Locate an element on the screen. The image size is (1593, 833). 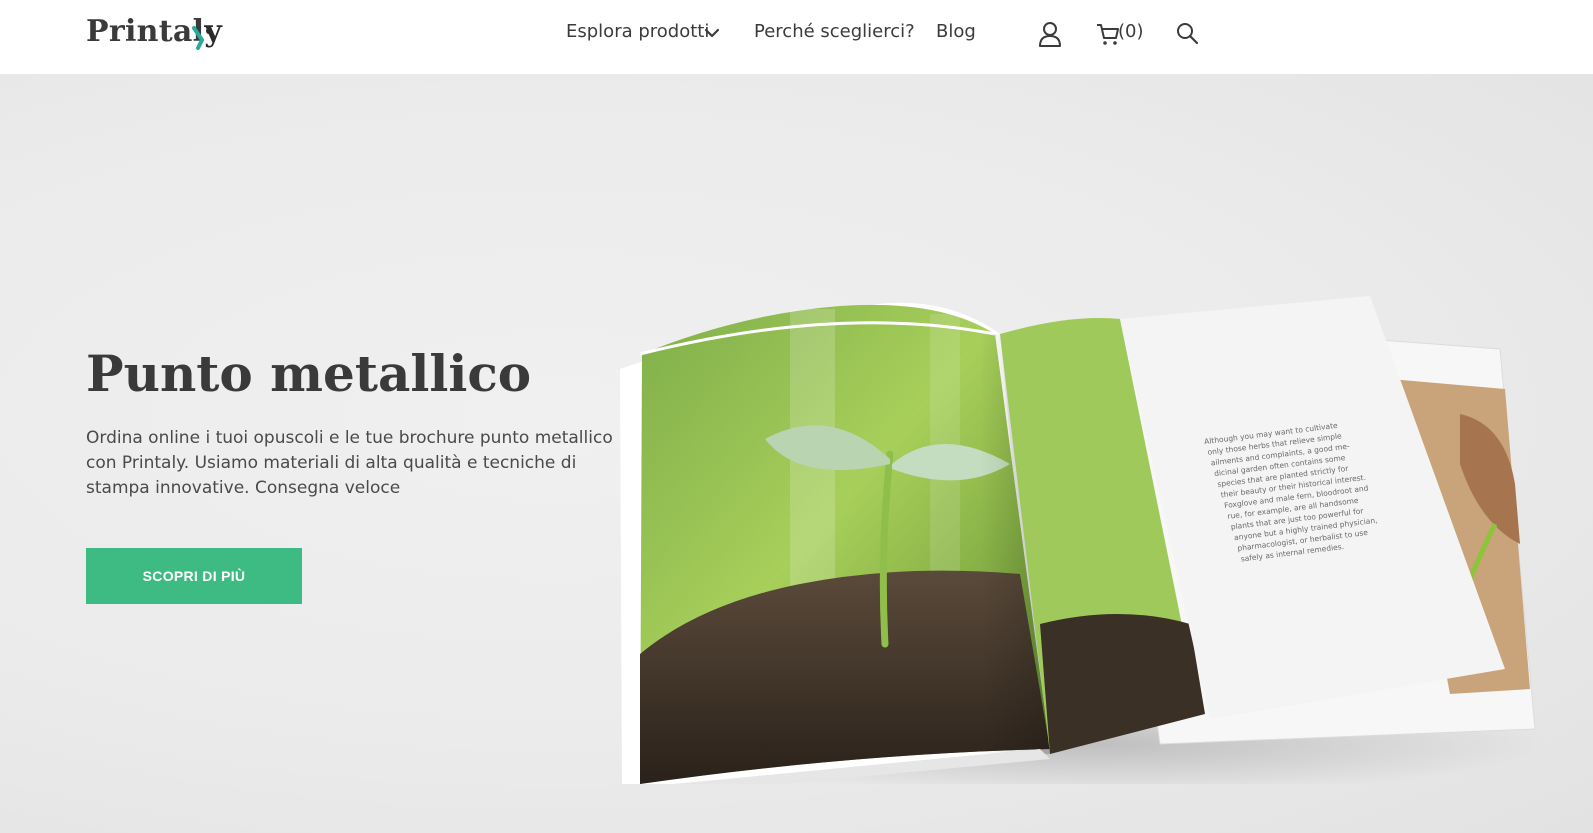
cart-count: (0) is located at coordinates (1131, 32).